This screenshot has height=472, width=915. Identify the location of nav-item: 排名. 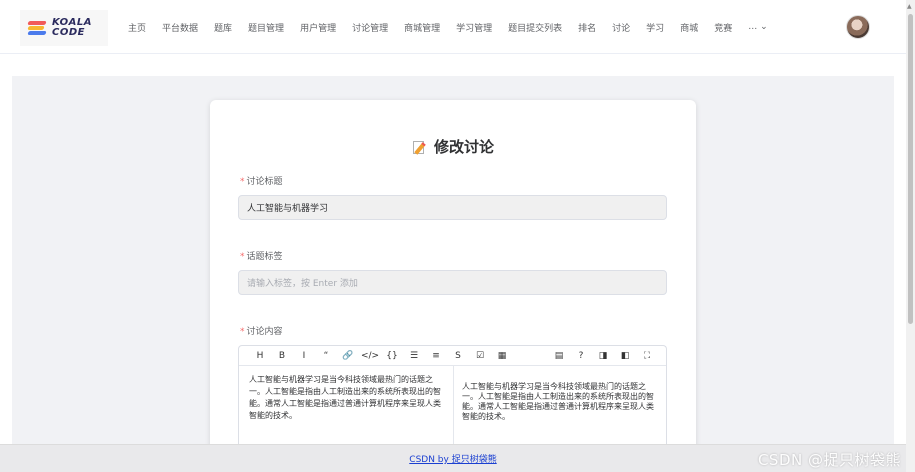
(587, 27).